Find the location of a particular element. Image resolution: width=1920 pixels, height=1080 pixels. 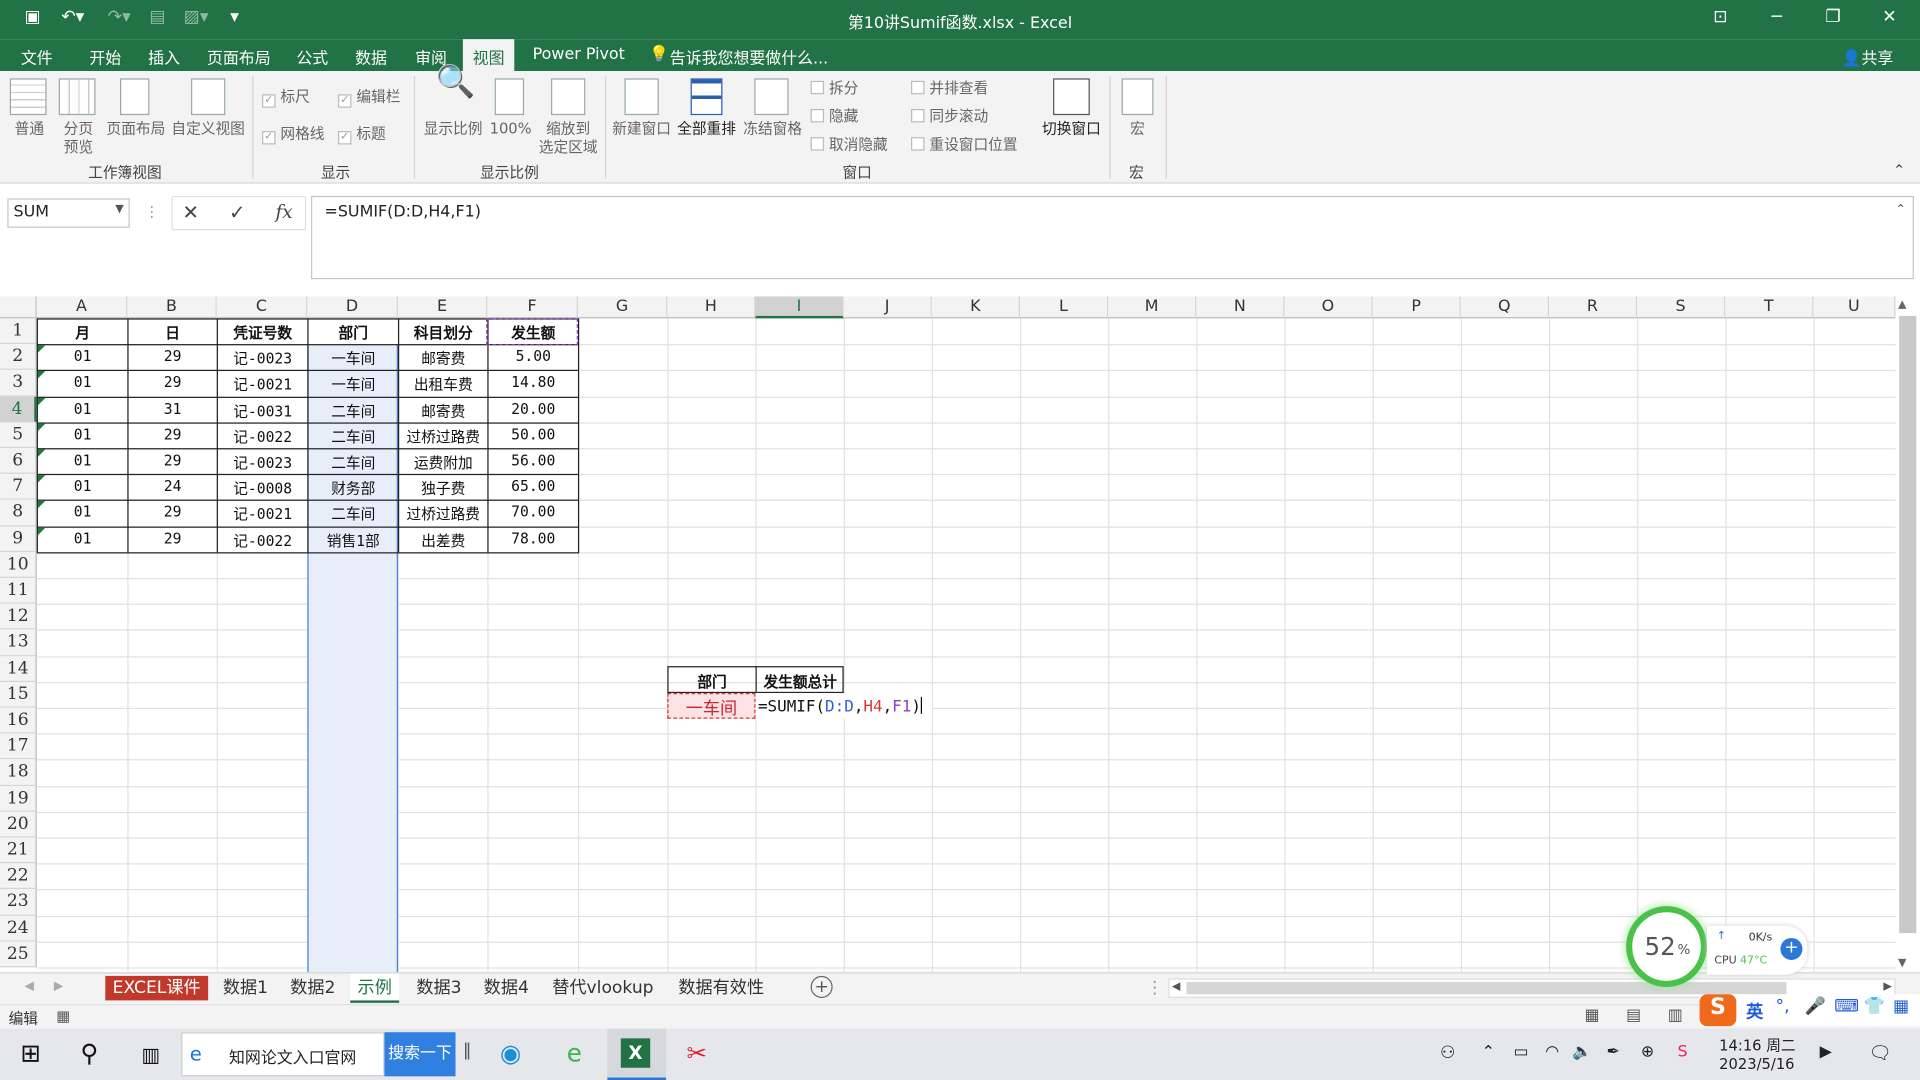

sheet-tab-data2: 数据2 is located at coordinates (313, 988).